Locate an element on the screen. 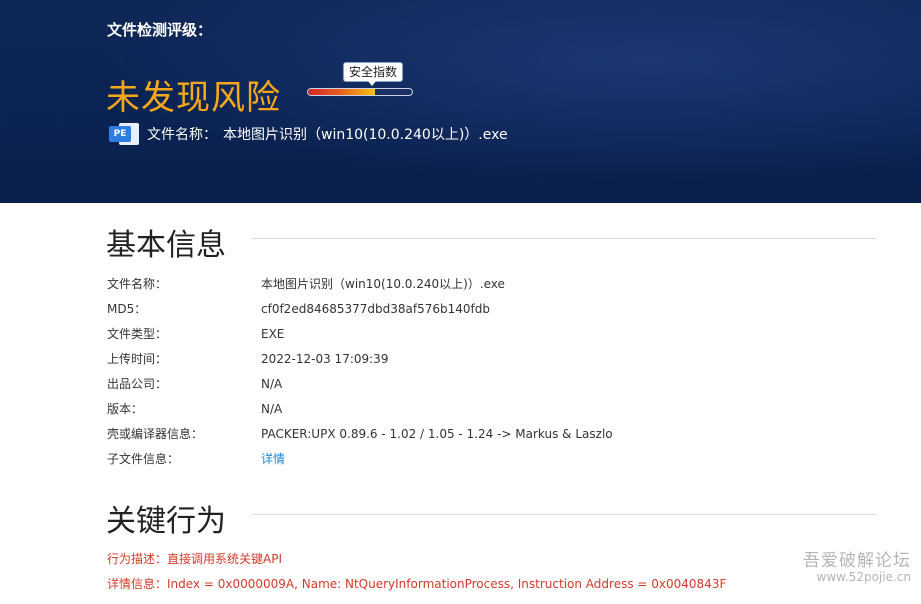 The image size is (921, 604). header-file-name: PE 文件名称： 本地图片识别（win10(10.0.240以上)）.exe is located at coordinates (308, 134).